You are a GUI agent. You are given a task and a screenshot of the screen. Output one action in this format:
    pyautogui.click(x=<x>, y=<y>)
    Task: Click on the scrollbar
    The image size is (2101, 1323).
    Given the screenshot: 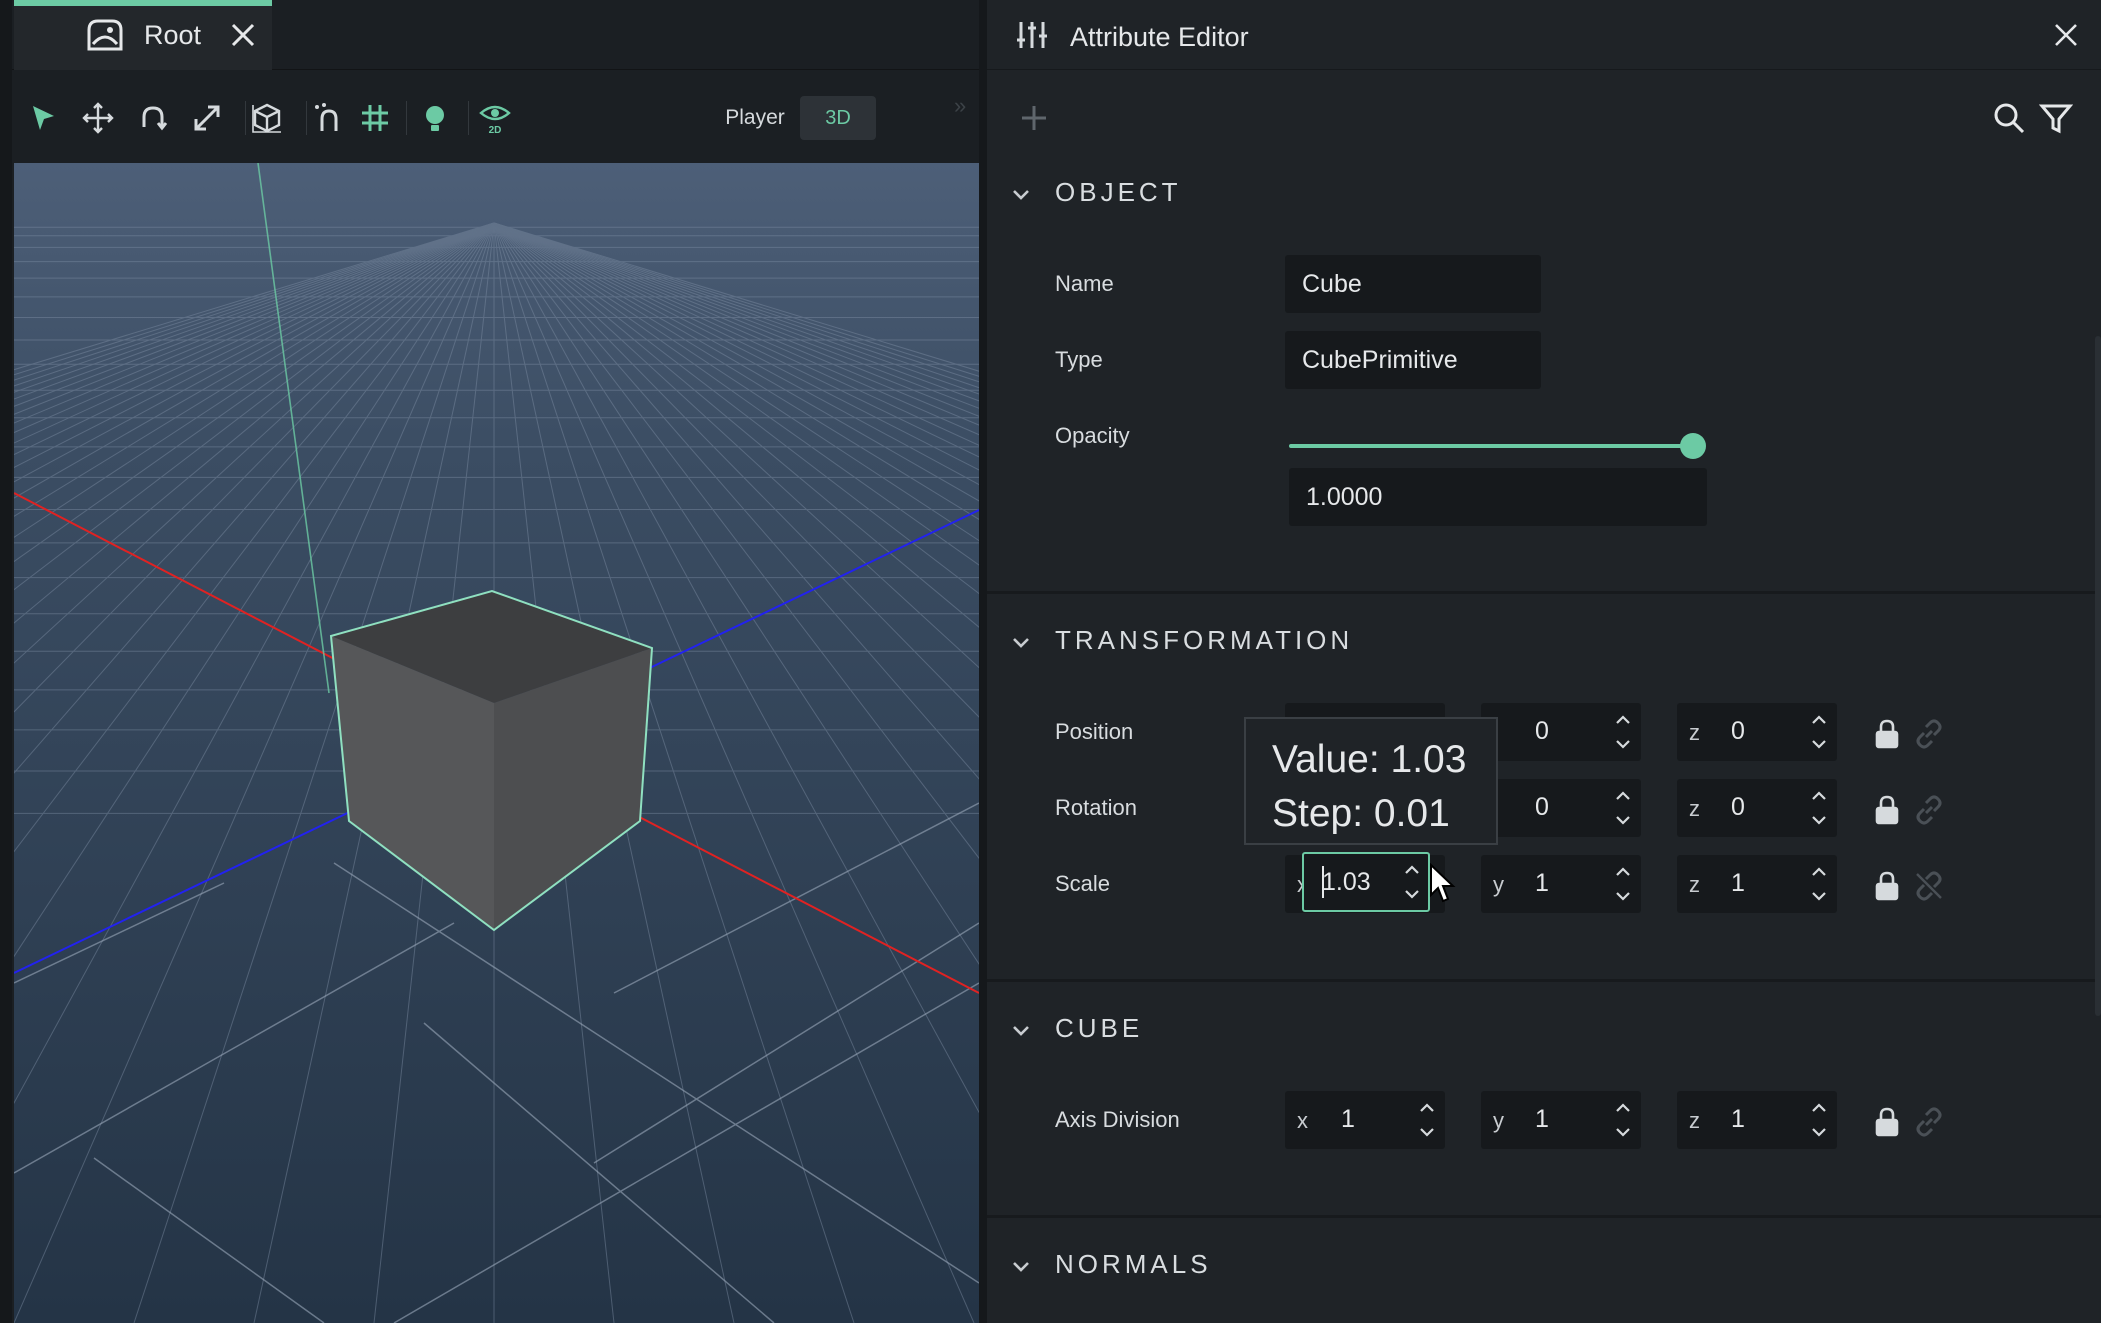 What is the action you would take?
    pyautogui.click(x=2098, y=676)
    